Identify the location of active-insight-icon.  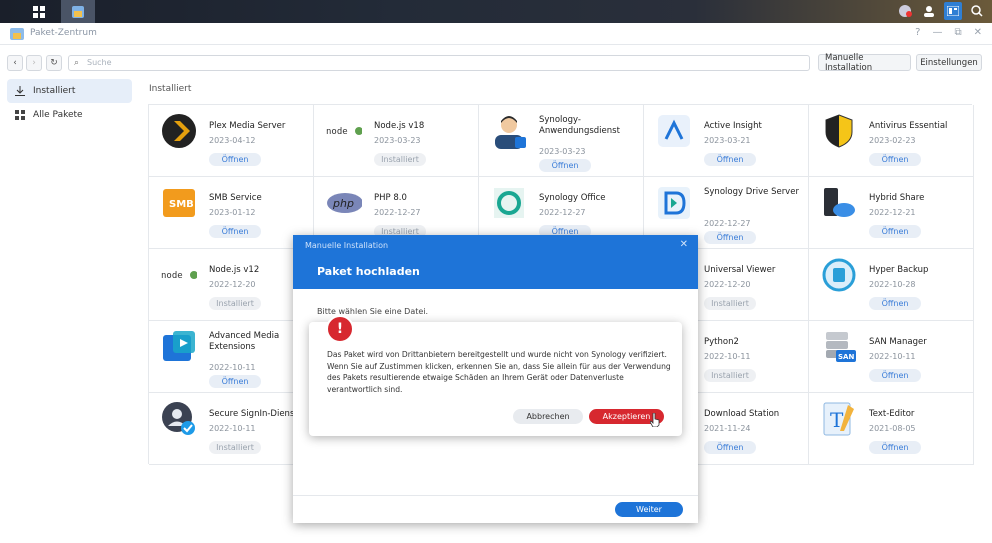
(674, 131).